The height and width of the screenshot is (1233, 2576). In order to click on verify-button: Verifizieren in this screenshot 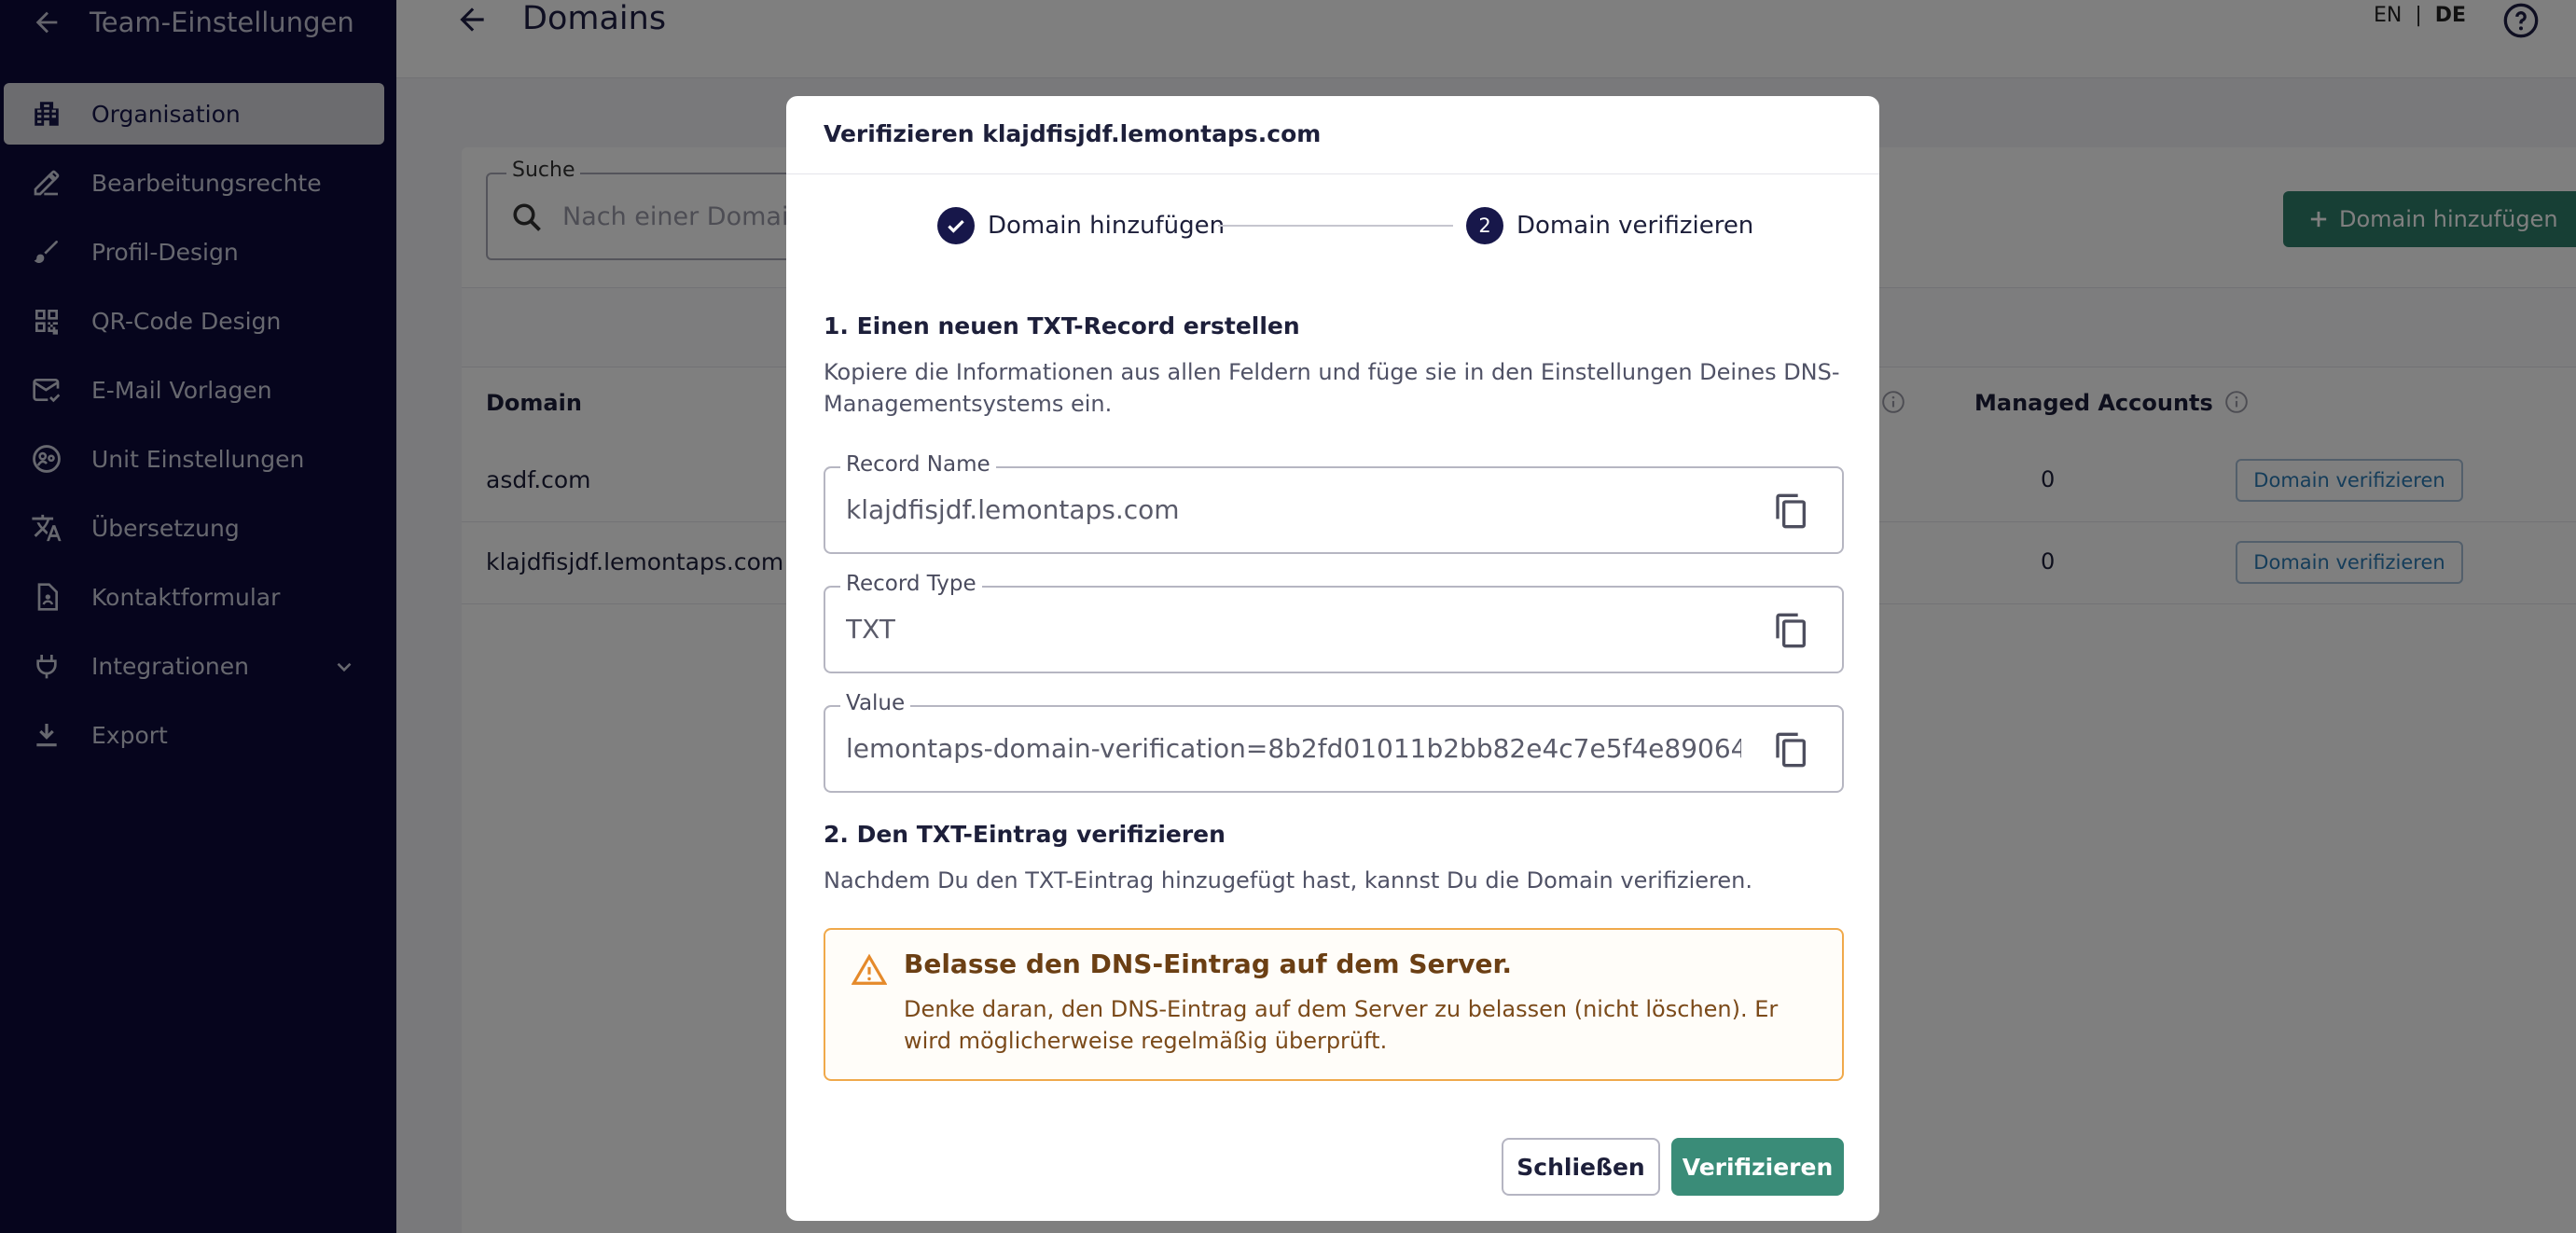, I will do `click(1757, 1167)`.